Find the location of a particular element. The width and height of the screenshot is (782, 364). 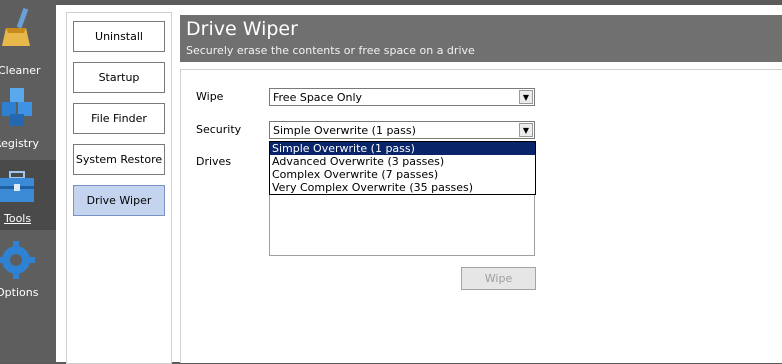

rail-item-options: Options is located at coordinates (28, 273).